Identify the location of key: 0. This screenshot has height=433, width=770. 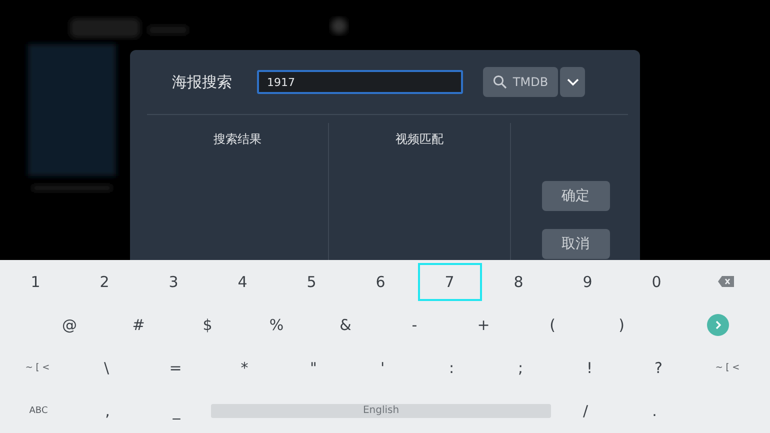
(656, 281).